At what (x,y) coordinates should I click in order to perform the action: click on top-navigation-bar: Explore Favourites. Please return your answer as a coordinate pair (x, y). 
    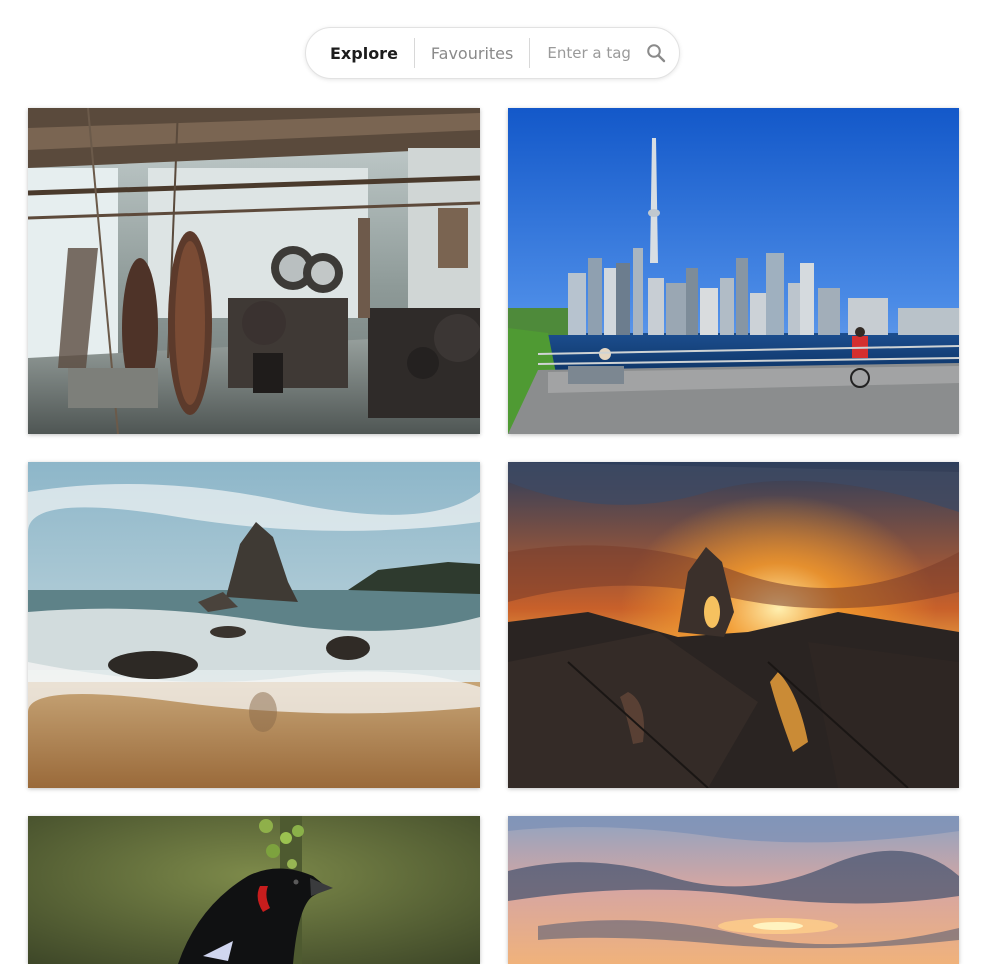
    Looking at the image, I should click on (492, 53).